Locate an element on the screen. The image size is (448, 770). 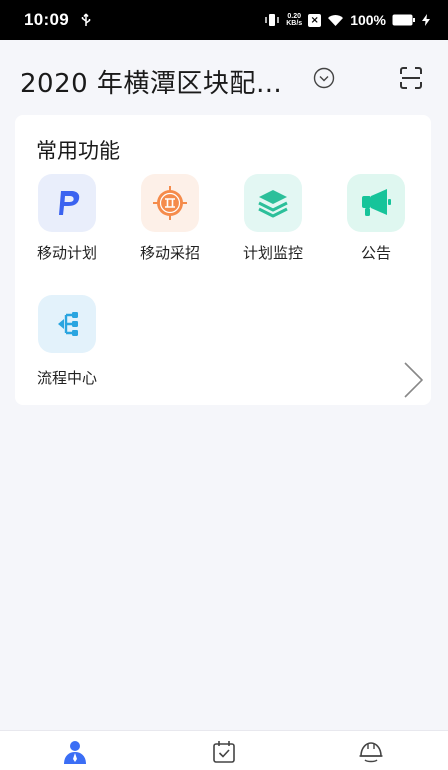
bottom-nav is located at coordinates (224, 750).